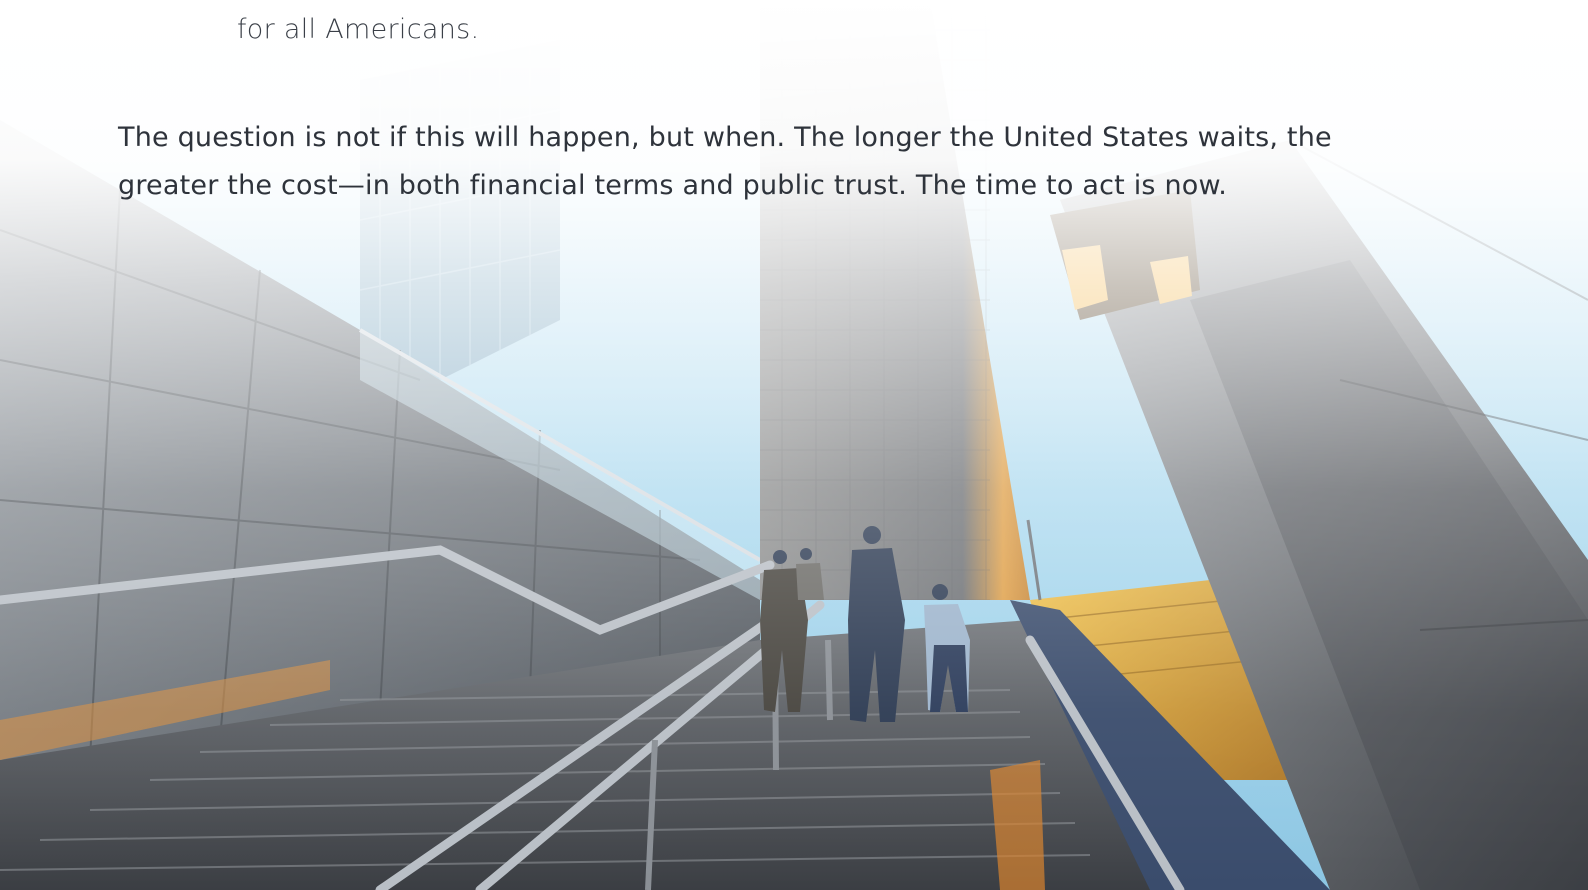 This screenshot has height=890, width=1588. I want to click on previous-paragraph-tail: for all Americans., so click(358, 29).